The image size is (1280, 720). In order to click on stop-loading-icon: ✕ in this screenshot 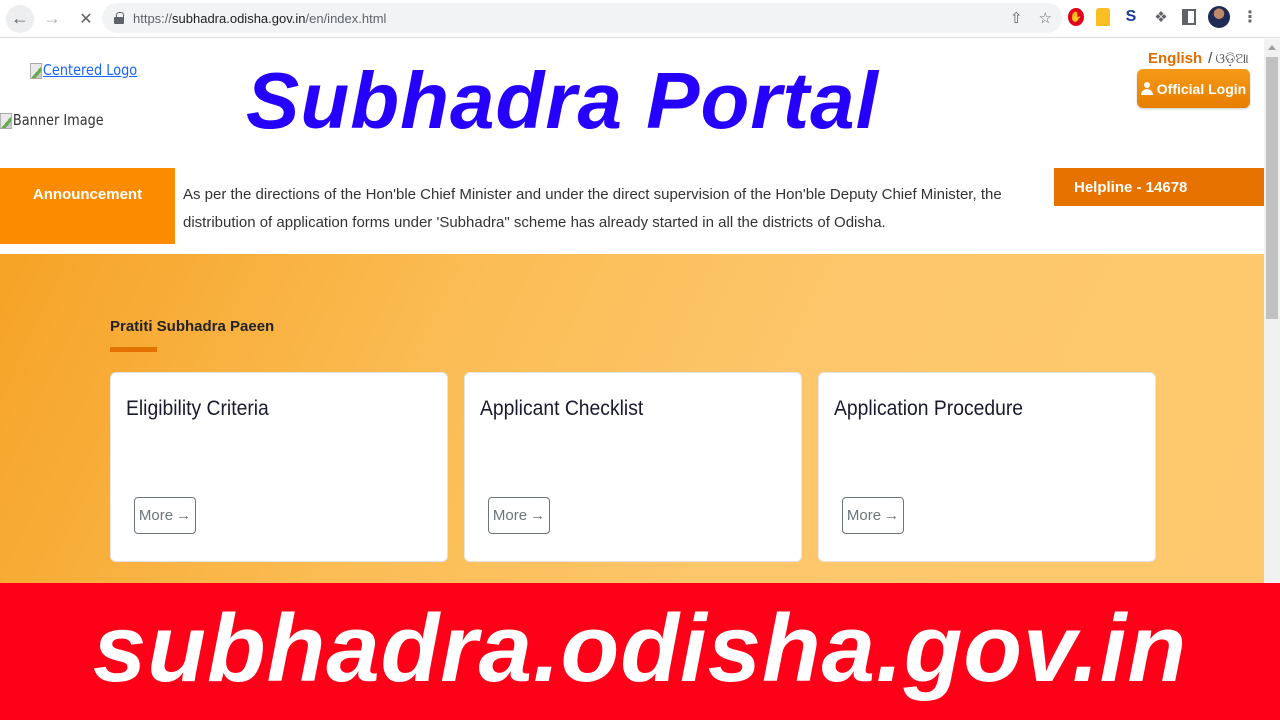, I will do `click(86, 19)`.